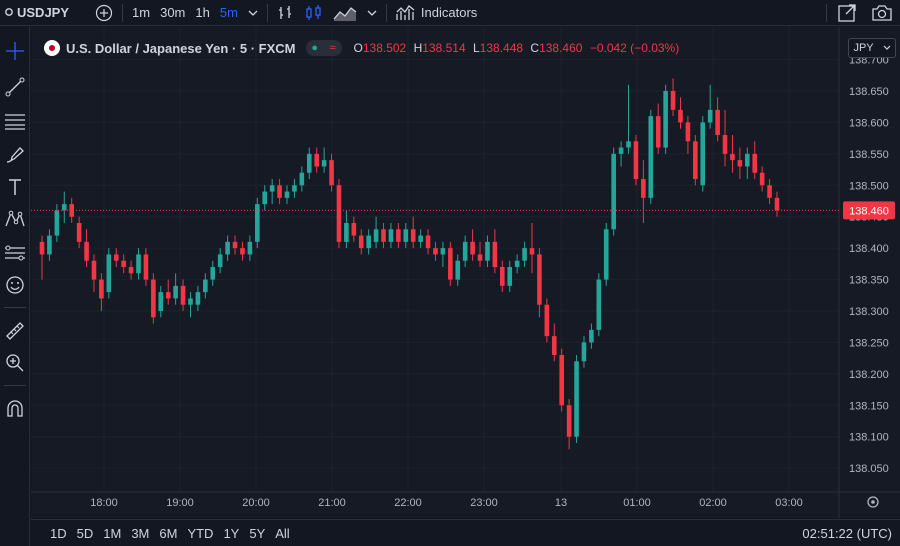 The height and width of the screenshot is (546, 900). I want to click on magnet-tool, so click(15, 409).